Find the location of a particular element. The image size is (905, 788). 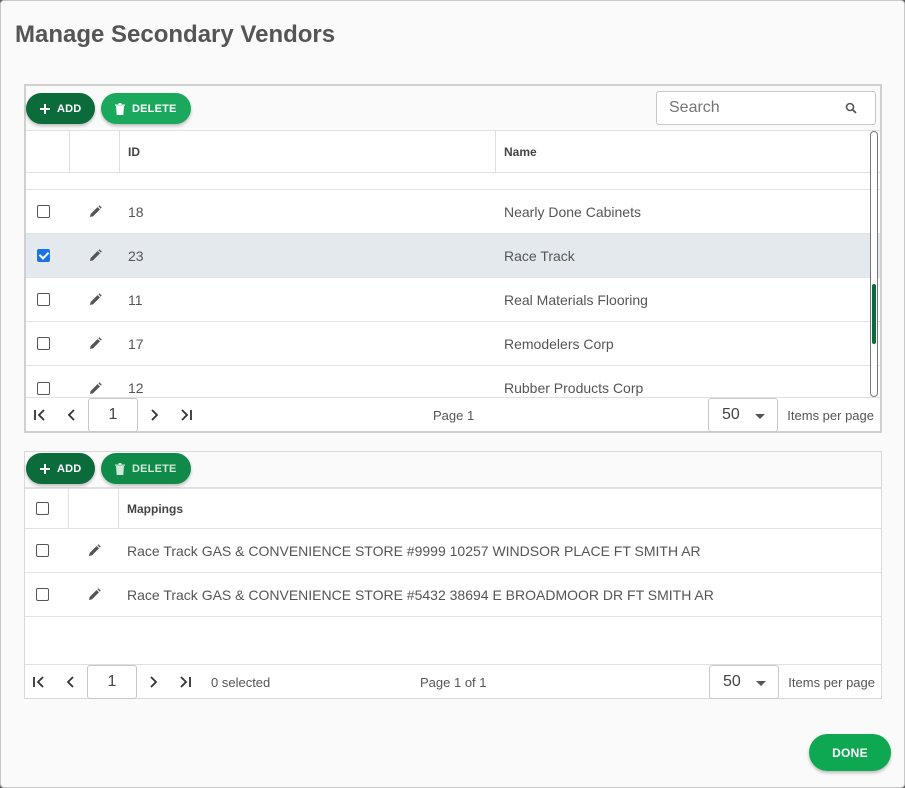

dialog-title: Manage Secondary Vendors is located at coordinates (175, 34).